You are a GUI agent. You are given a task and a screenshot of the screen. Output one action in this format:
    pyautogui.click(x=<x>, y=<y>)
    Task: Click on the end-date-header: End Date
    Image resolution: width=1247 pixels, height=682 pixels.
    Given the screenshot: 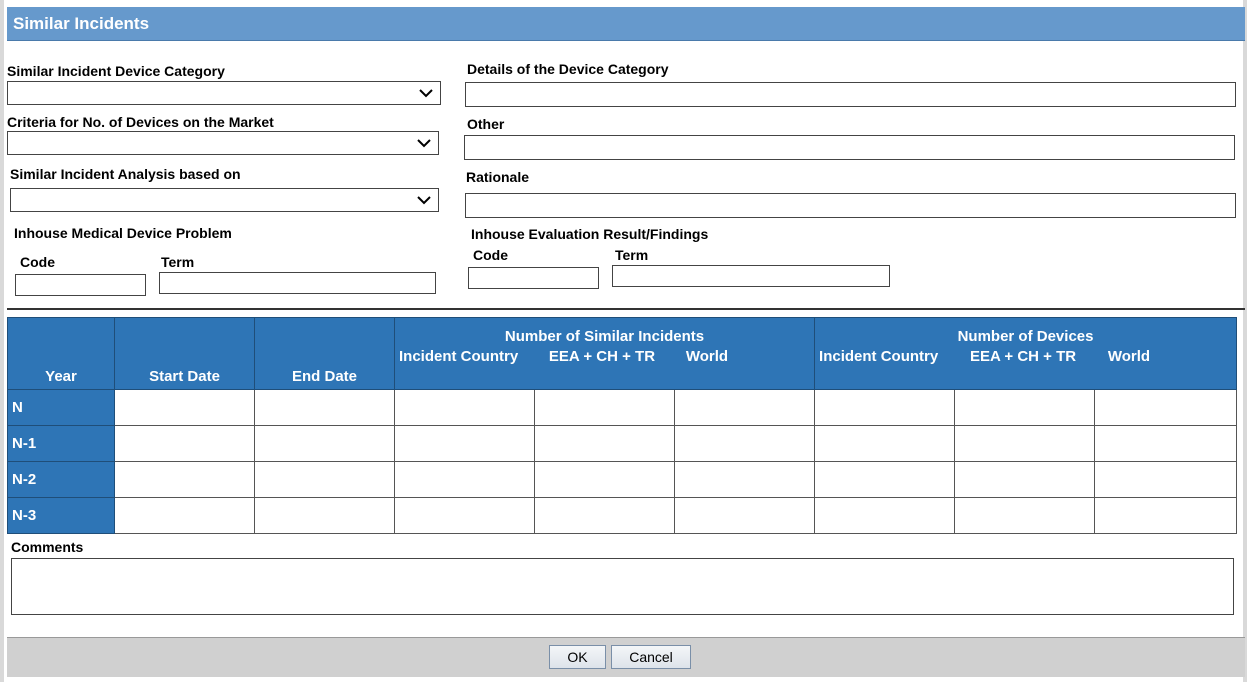 What is the action you would take?
    pyautogui.click(x=324, y=353)
    